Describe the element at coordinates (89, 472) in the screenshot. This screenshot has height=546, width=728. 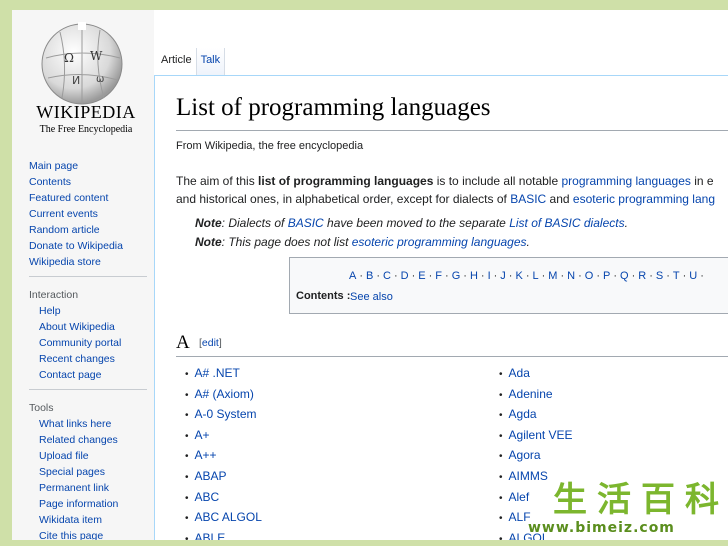
I see `sidebar-item-special-pages: Special pages` at that location.